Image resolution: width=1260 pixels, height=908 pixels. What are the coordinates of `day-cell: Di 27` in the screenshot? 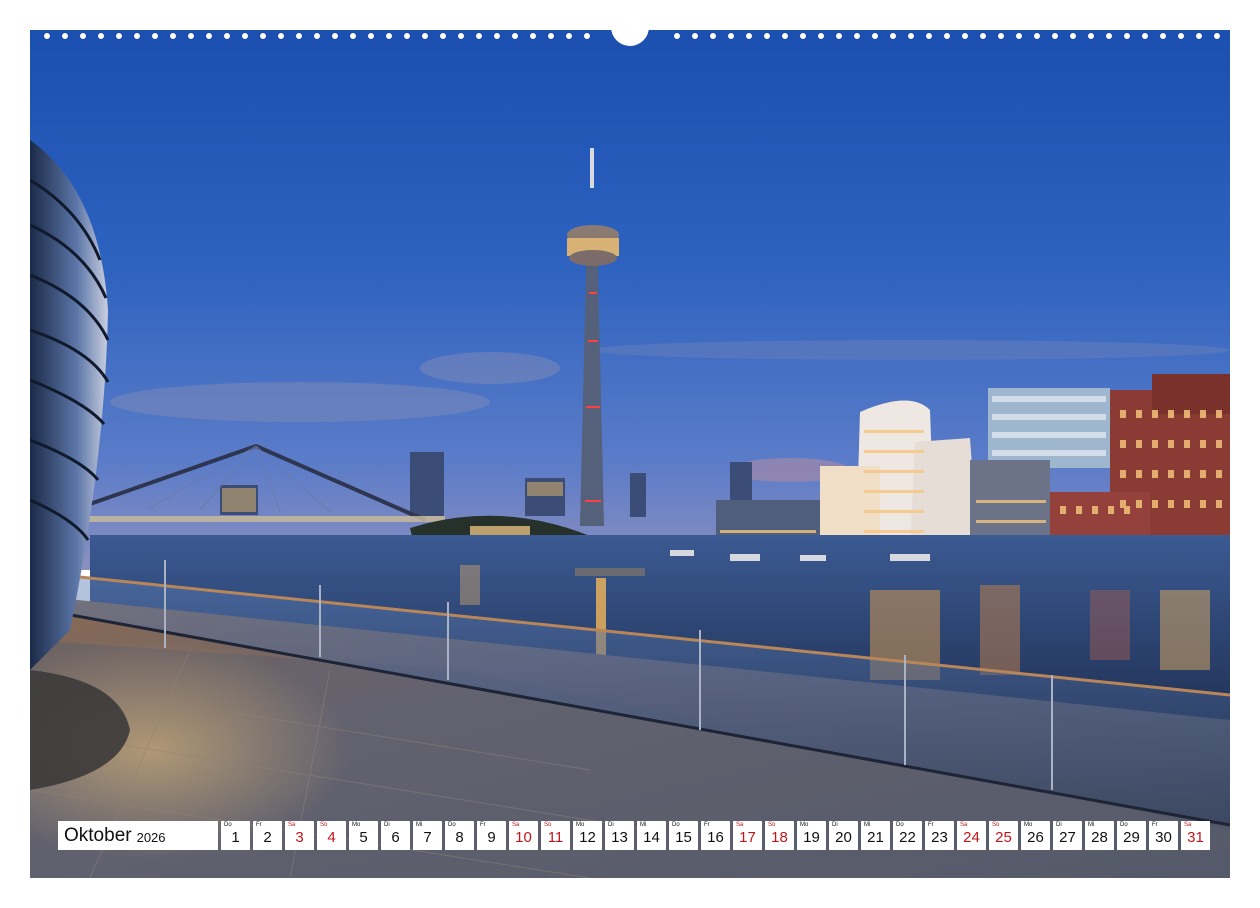 It's located at (1067, 835).